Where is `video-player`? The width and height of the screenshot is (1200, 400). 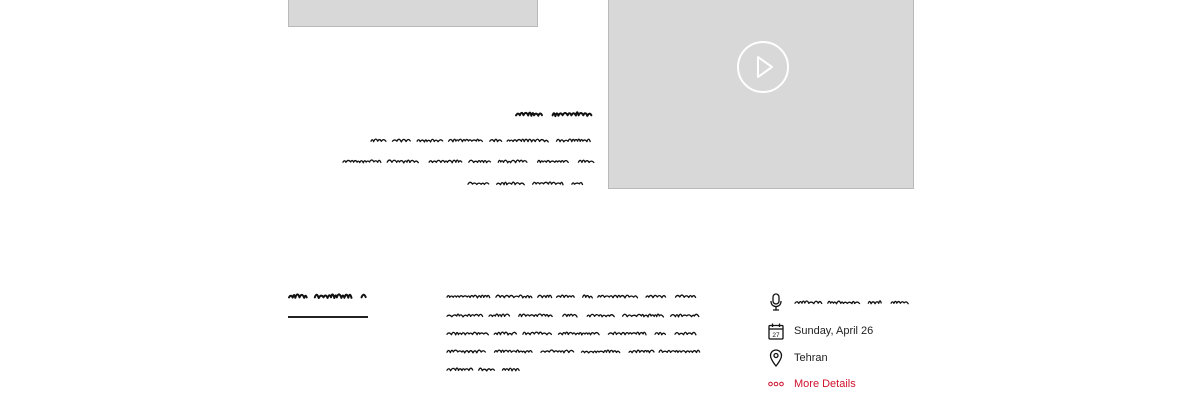 video-player is located at coordinates (761, 94).